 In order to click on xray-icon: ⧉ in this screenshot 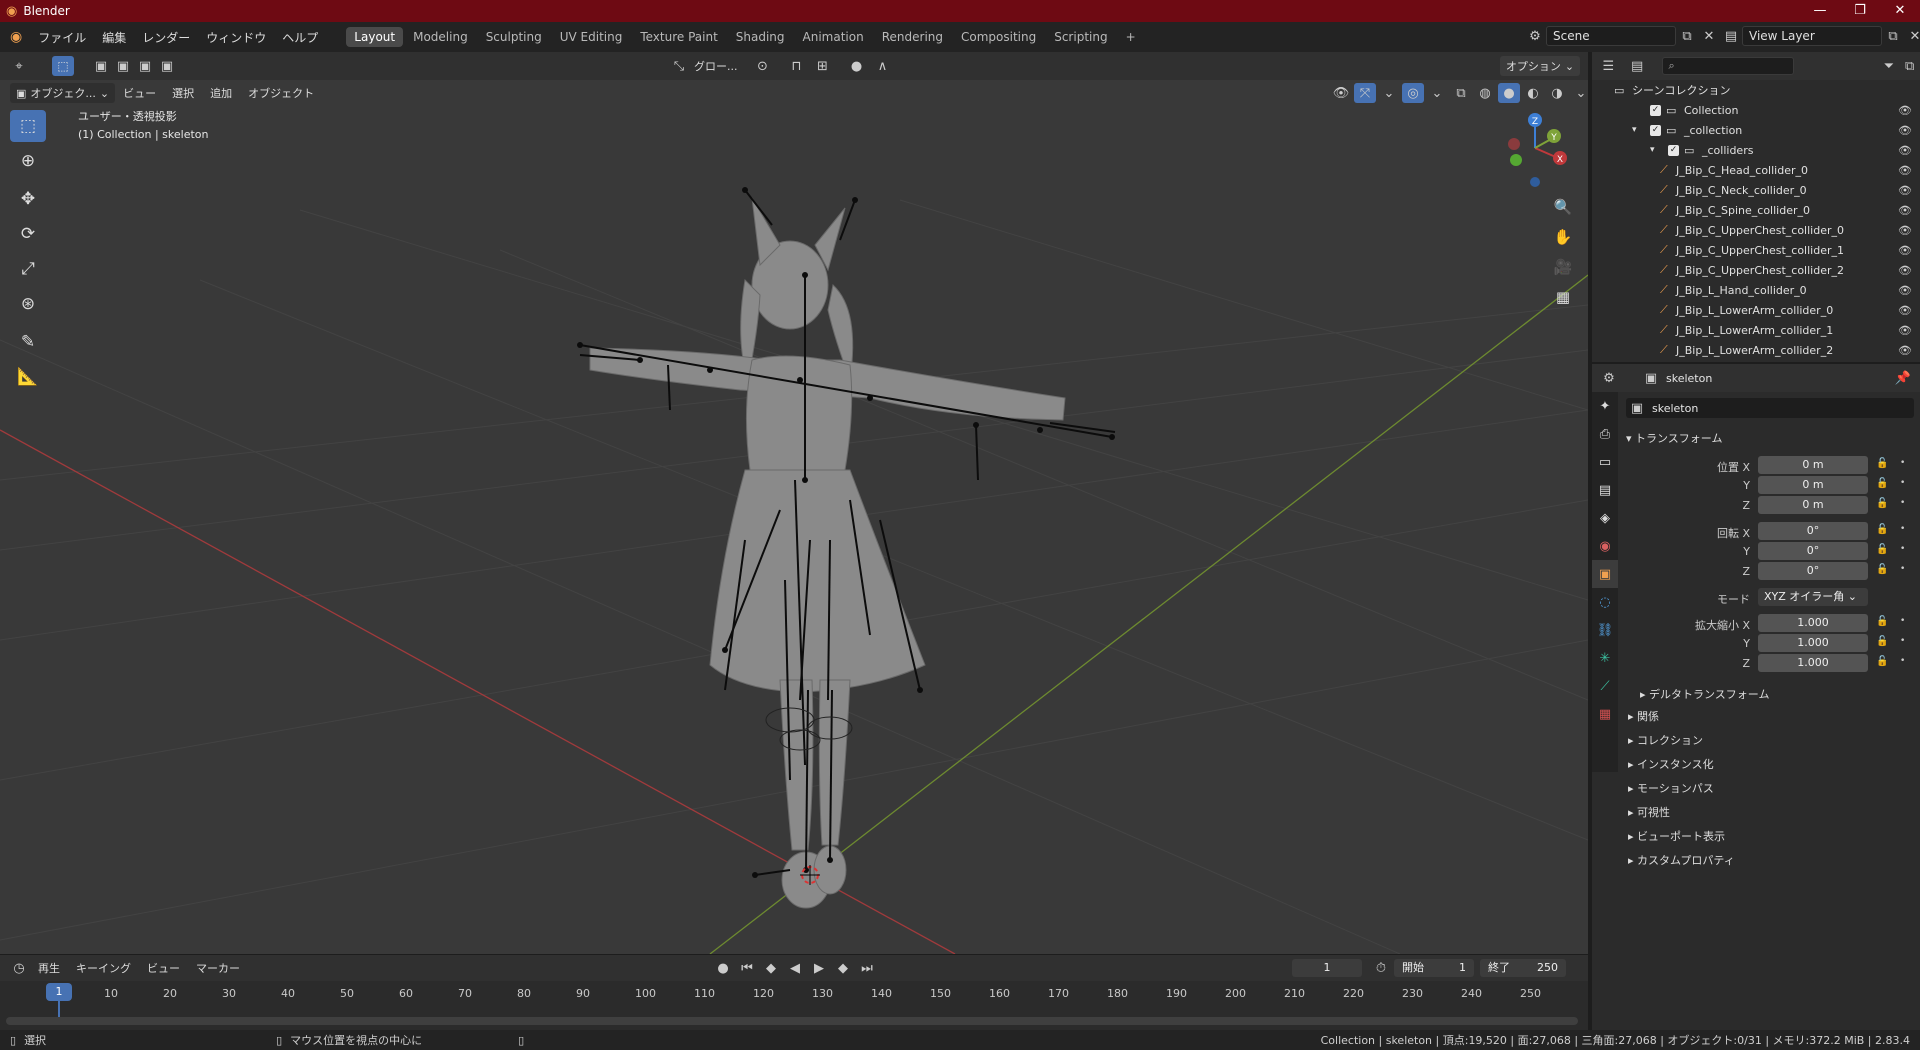, I will do `click(1461, 93)`.